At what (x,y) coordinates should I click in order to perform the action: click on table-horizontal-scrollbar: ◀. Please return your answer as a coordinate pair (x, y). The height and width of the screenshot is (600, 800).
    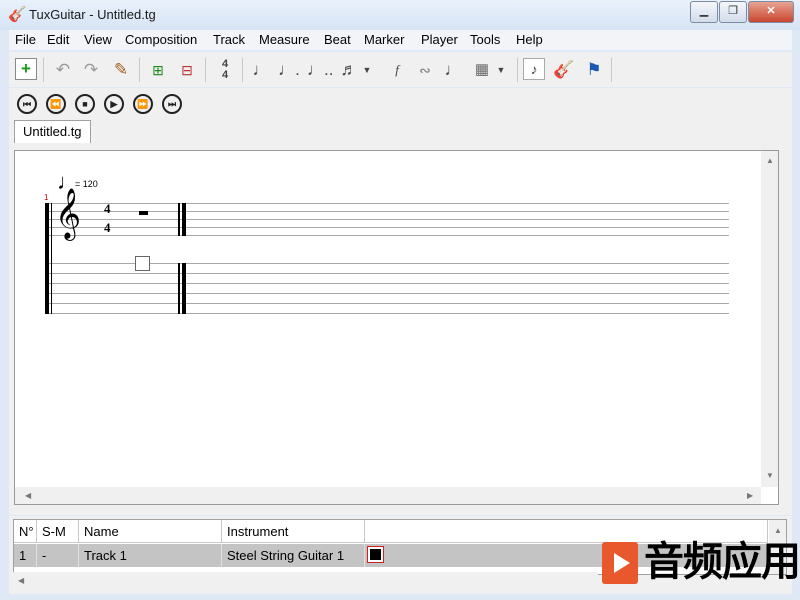
    Looking at the image, I should click on (305, 580).